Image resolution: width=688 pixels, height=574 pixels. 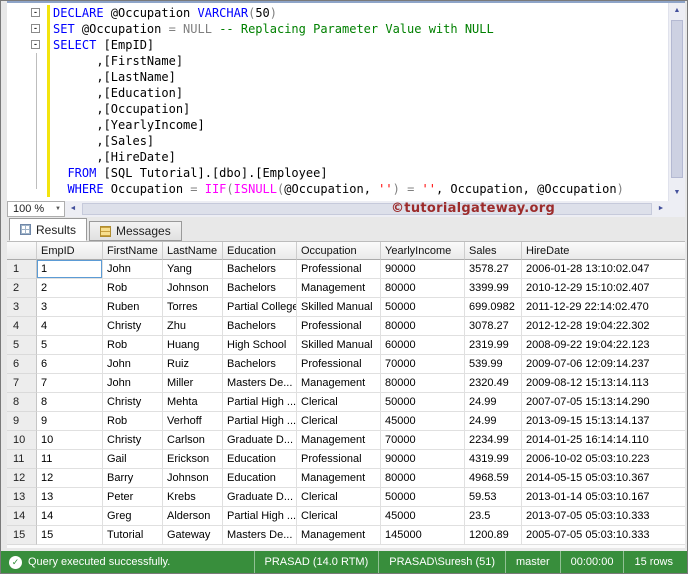 I want to click on grid-cell: 3, so click(x=70, y=307).